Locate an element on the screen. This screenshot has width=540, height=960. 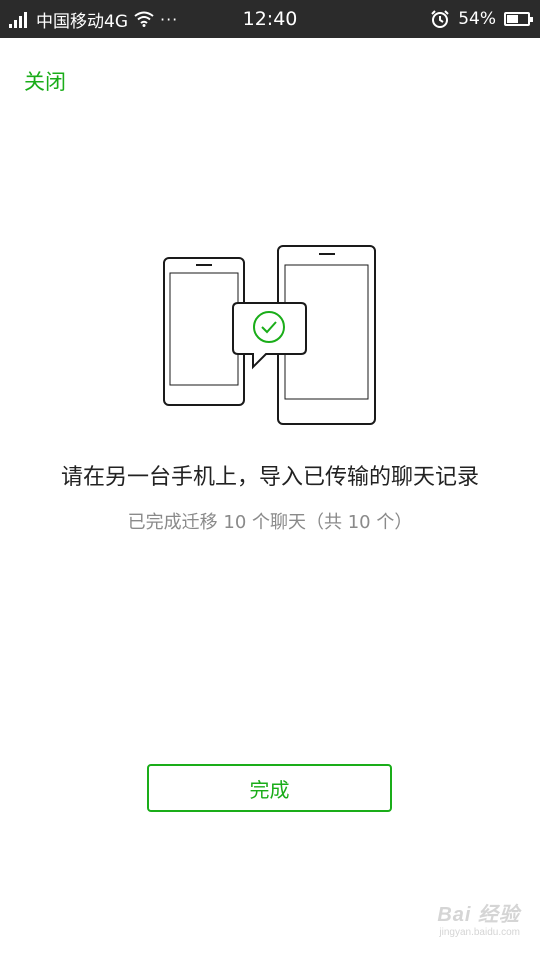
alarm-icon is located at coordinates (440, 19).